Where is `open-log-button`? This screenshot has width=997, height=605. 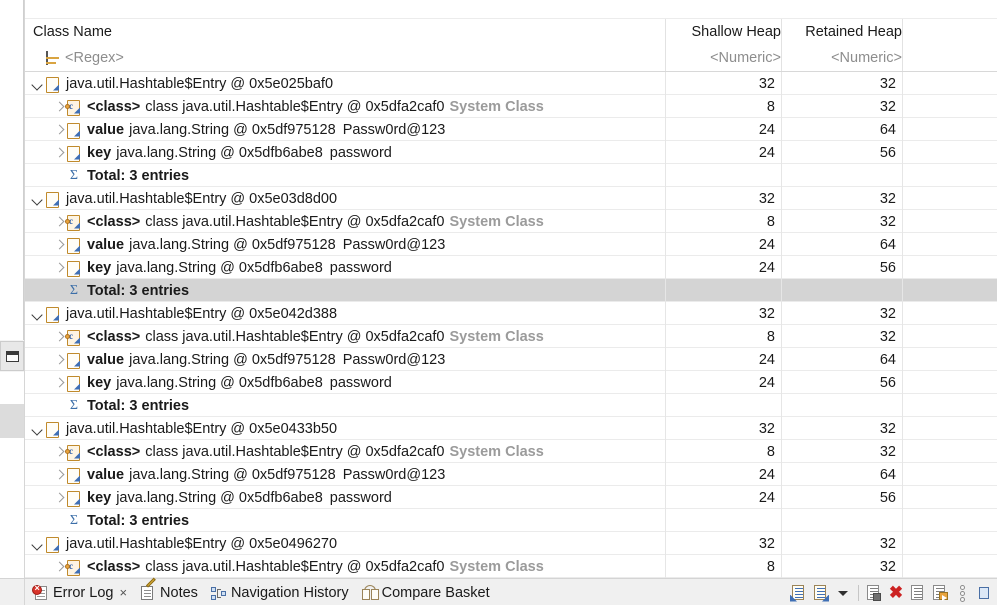 open-log-button is located at coordinates (918, 593).